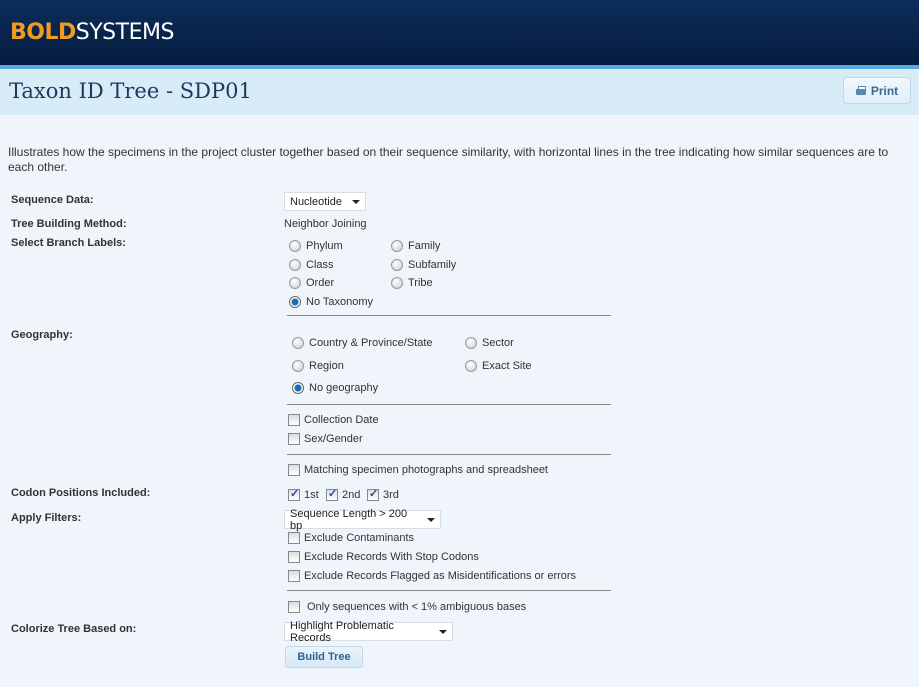 This screenshot has height=687, width=919. What do you see at coordinates (326, 366) in the screenshot?
I see `radio-label: Region` at bounding box center [326, 366].